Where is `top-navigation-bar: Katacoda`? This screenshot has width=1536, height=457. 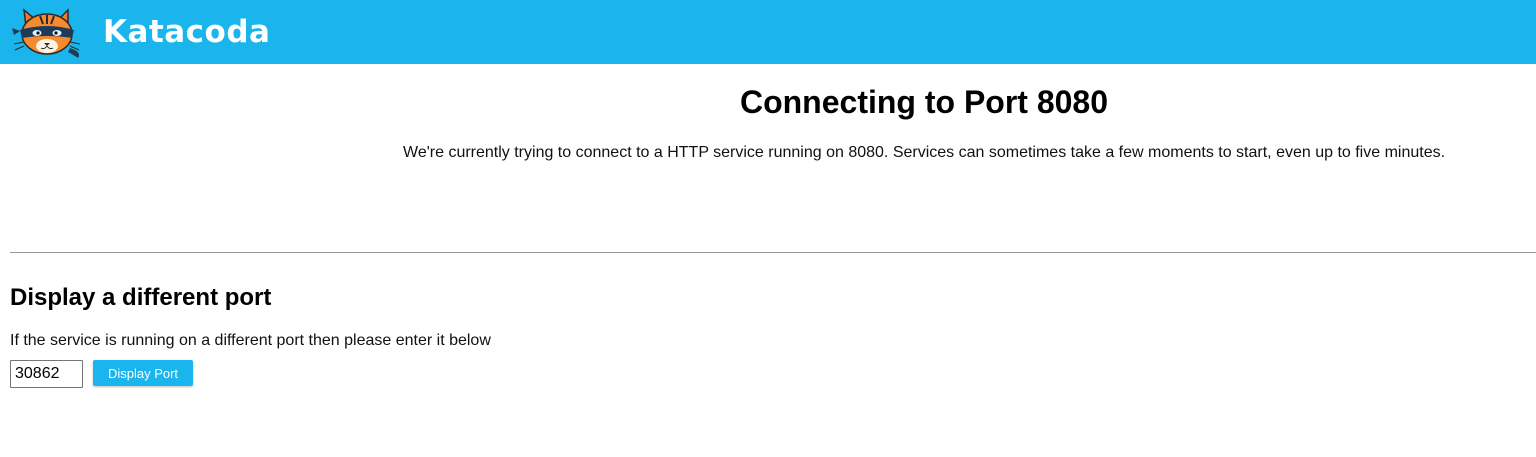 top-navigation-bar: Katacoda is located at coordinates (768, 32).